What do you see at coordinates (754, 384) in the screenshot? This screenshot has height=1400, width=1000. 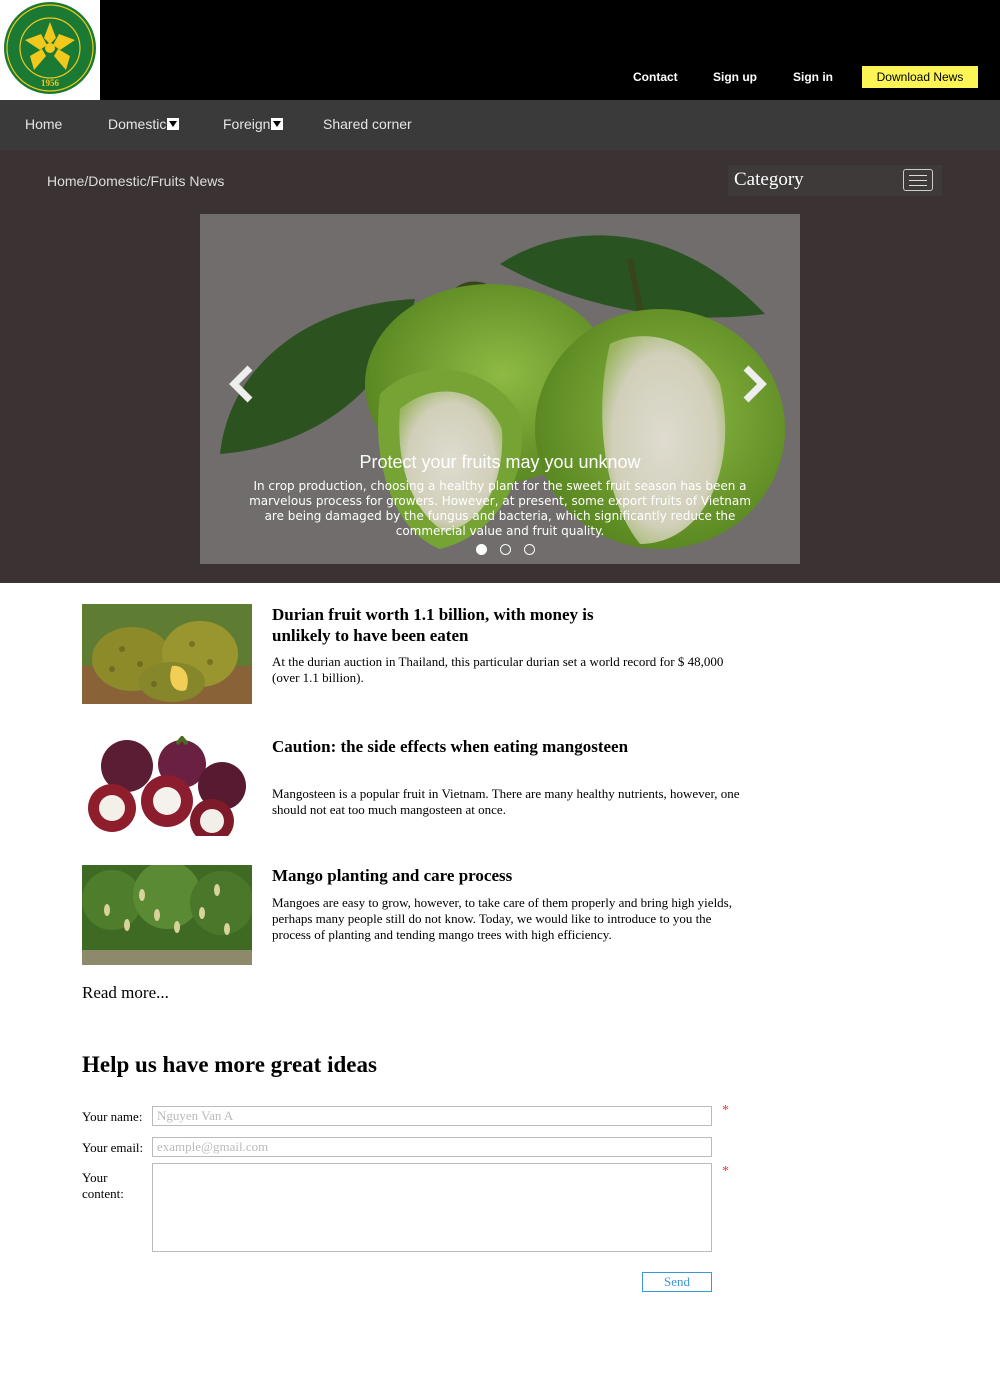 I see `carousel-next-arrow-icon` at bounding box center [754, 384].